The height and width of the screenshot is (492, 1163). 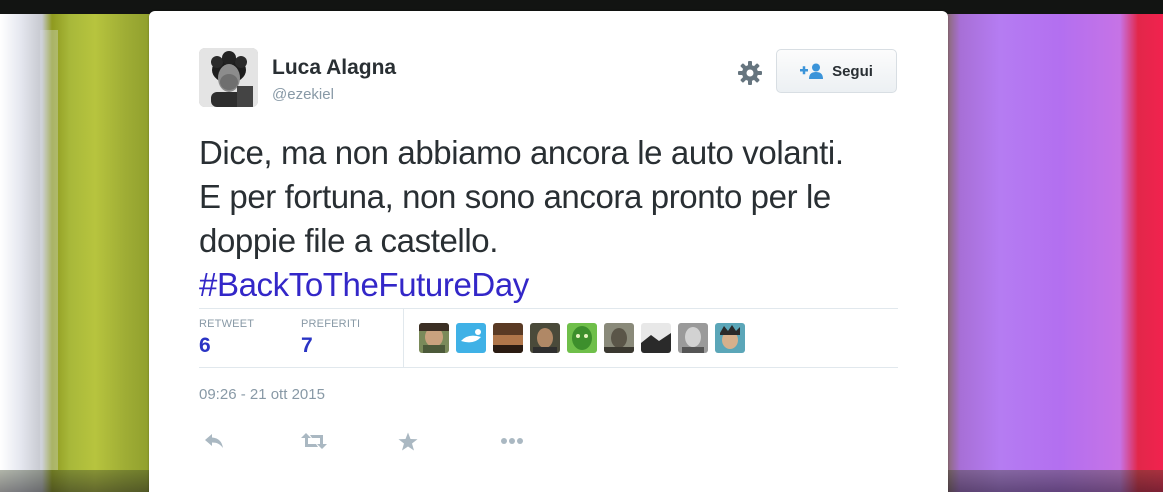 I want to click on tweet-text-line: doppie file a castello., so click(x=348, y=240).